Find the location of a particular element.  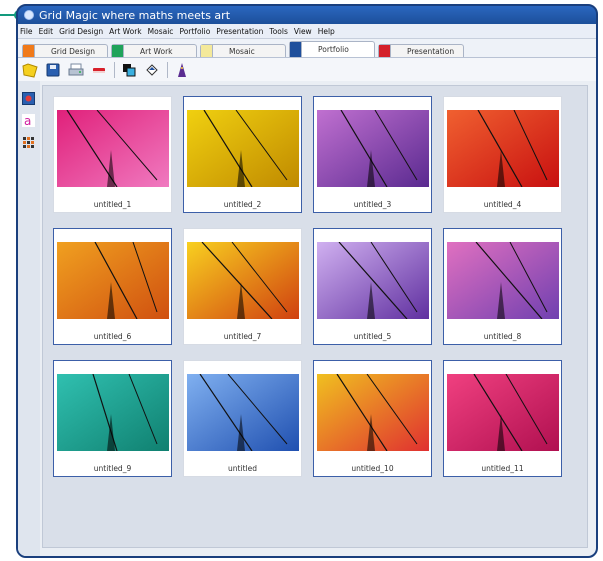

eraser-icon is located at coordinates (99, 70).